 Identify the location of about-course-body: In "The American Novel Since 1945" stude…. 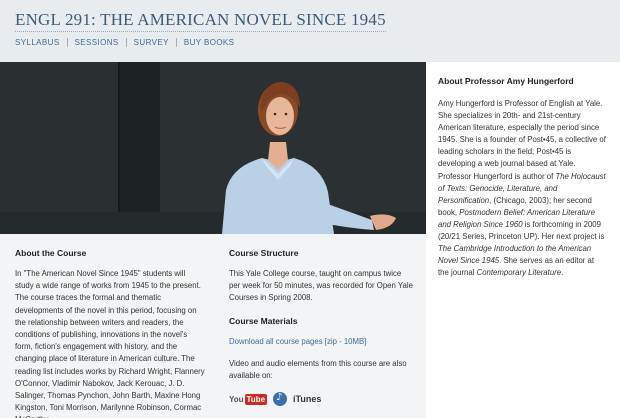
(110, 343).